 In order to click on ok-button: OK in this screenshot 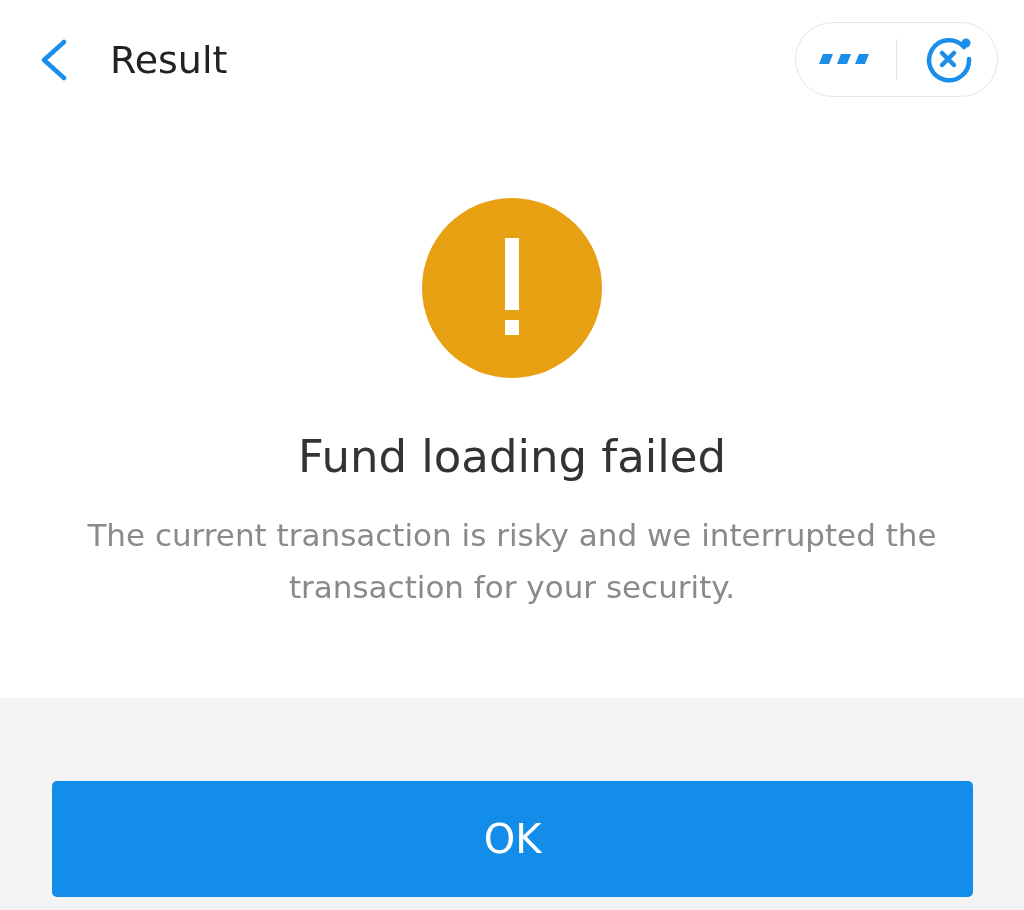, I will do `click(512, 839)`.